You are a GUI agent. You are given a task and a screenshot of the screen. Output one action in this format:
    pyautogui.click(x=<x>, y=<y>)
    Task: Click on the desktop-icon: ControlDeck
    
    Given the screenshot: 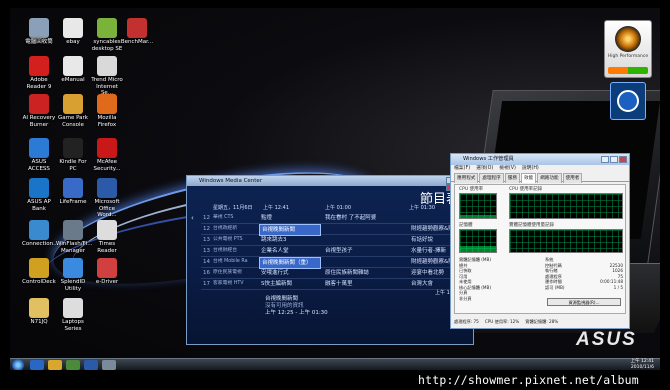 What is the action you would take?
    pyautogui.click(x=39, y=272)
    